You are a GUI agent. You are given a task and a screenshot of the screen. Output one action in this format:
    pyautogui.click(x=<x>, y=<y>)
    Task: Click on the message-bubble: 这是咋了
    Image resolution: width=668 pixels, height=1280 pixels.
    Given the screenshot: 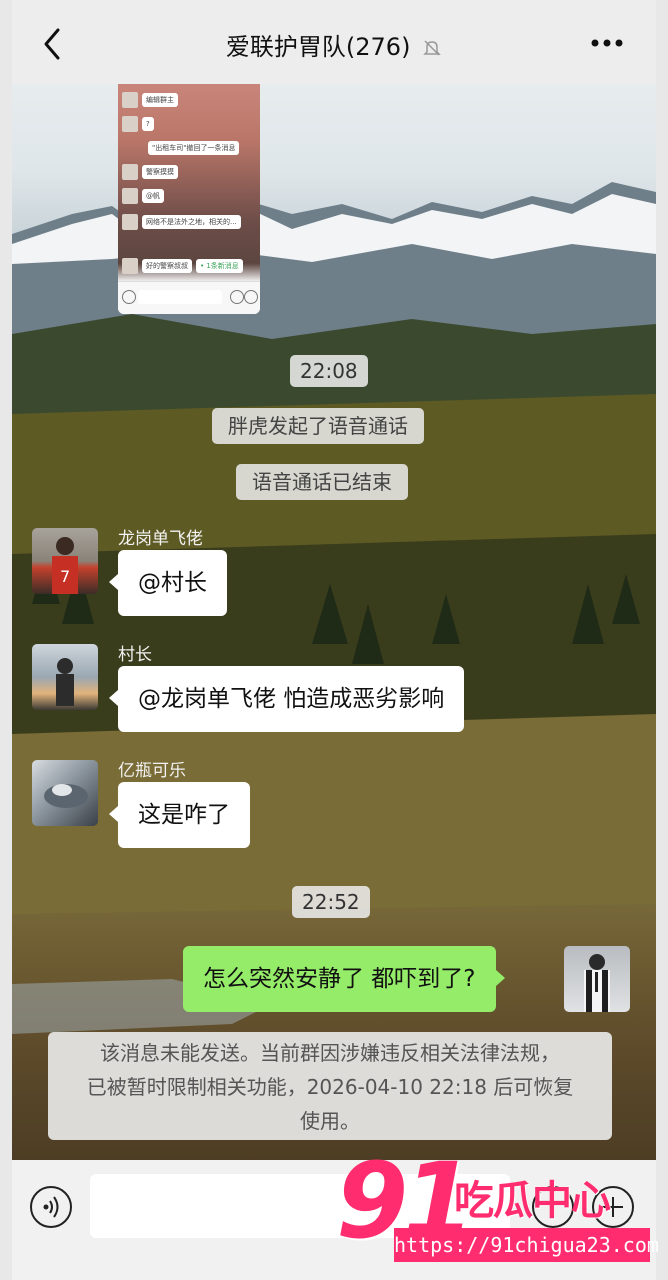 What is the action you would take?
    pyautogui.click(x=179, y=815)
    